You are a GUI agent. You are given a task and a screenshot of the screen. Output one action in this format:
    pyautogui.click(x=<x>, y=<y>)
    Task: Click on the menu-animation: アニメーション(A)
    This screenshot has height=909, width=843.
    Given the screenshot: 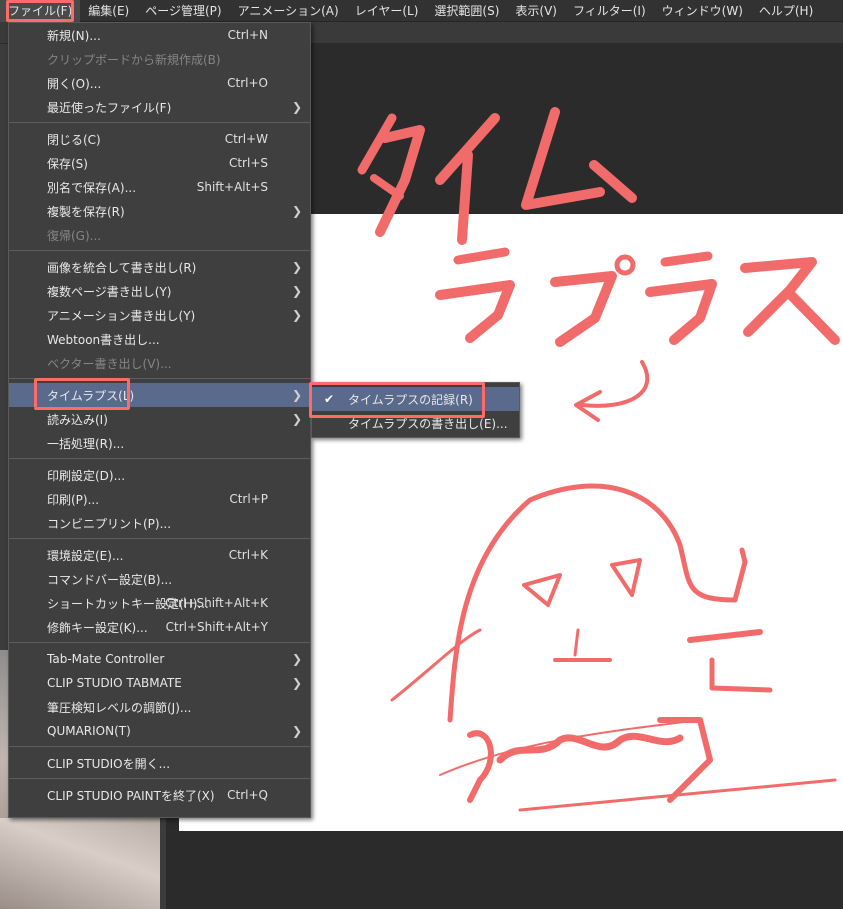 What is the action you would take?
    pyautogui.click(x=288, y=11)
    